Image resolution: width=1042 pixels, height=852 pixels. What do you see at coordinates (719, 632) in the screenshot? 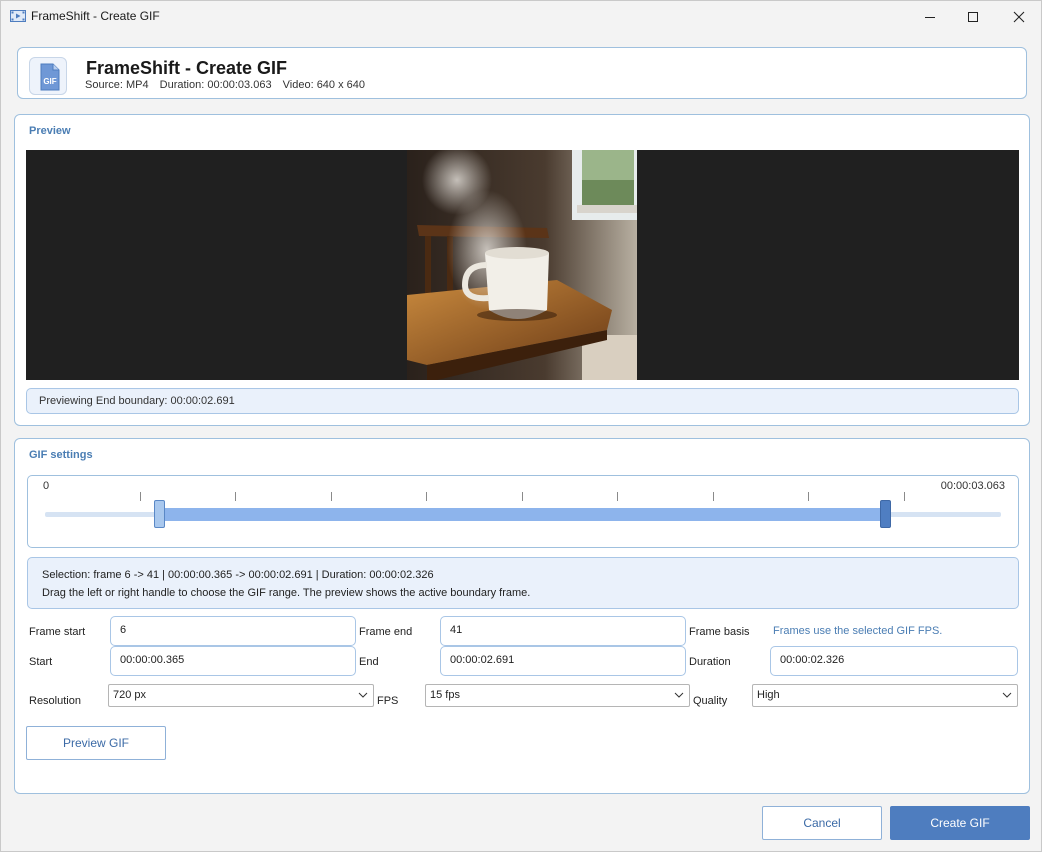
I see `frame-basis-label: Frame basis` at bounding box center [719, 632].